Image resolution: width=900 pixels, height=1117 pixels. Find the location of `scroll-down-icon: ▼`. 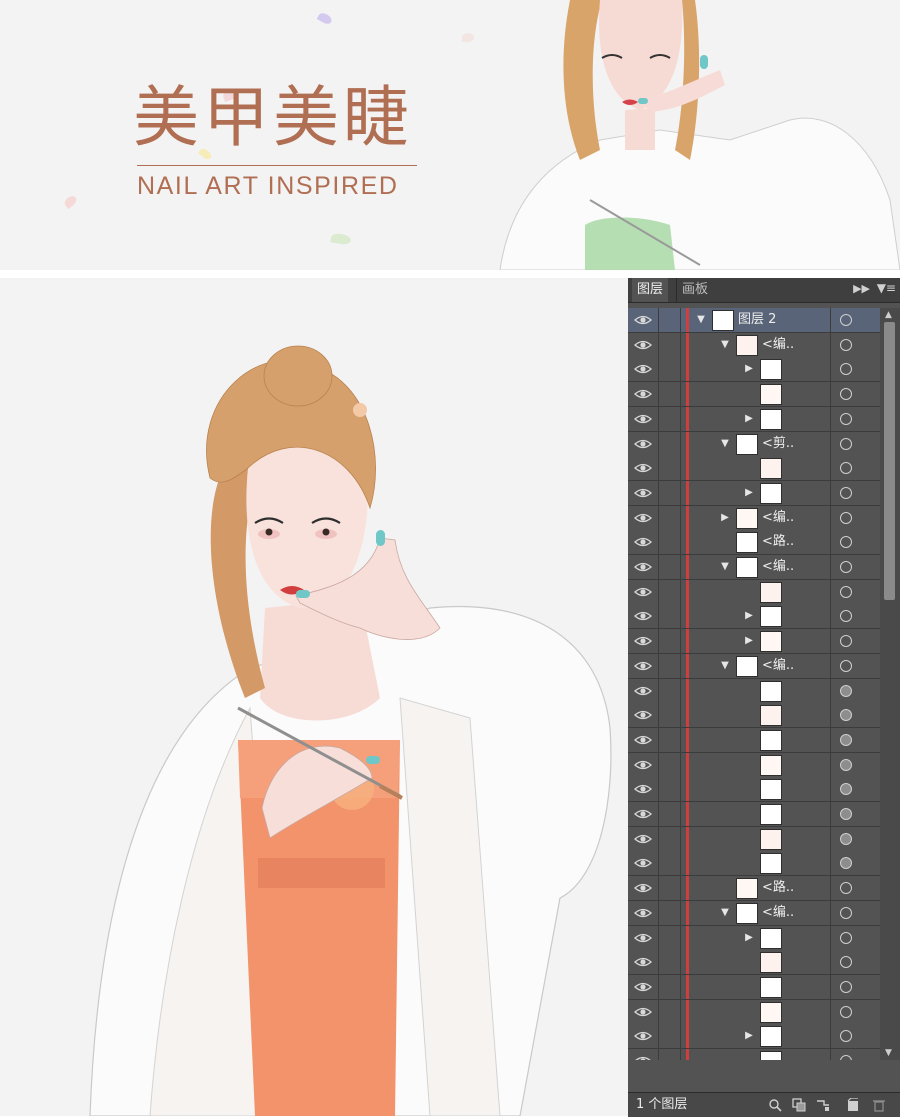

scroll-down-icon: ▼ is located at coordinates (888, 1053).